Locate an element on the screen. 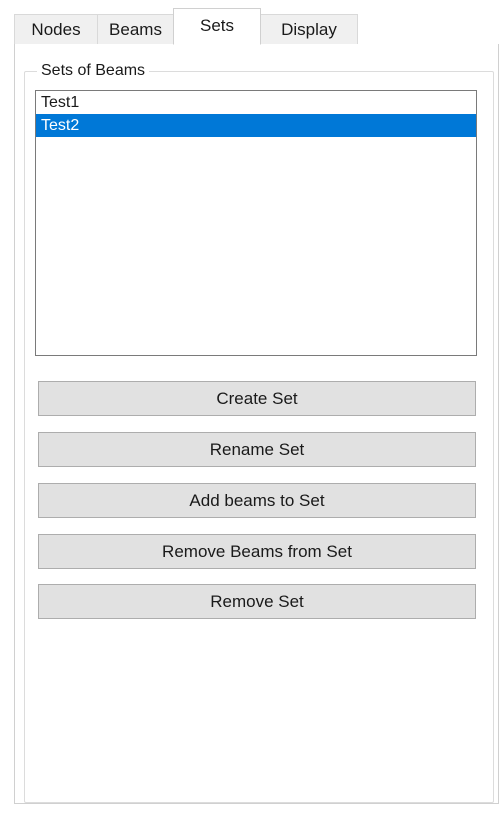 The height and width of the screenshot is (814, 499). list-item-test2: Test2 is located at coordinates (256, 125).